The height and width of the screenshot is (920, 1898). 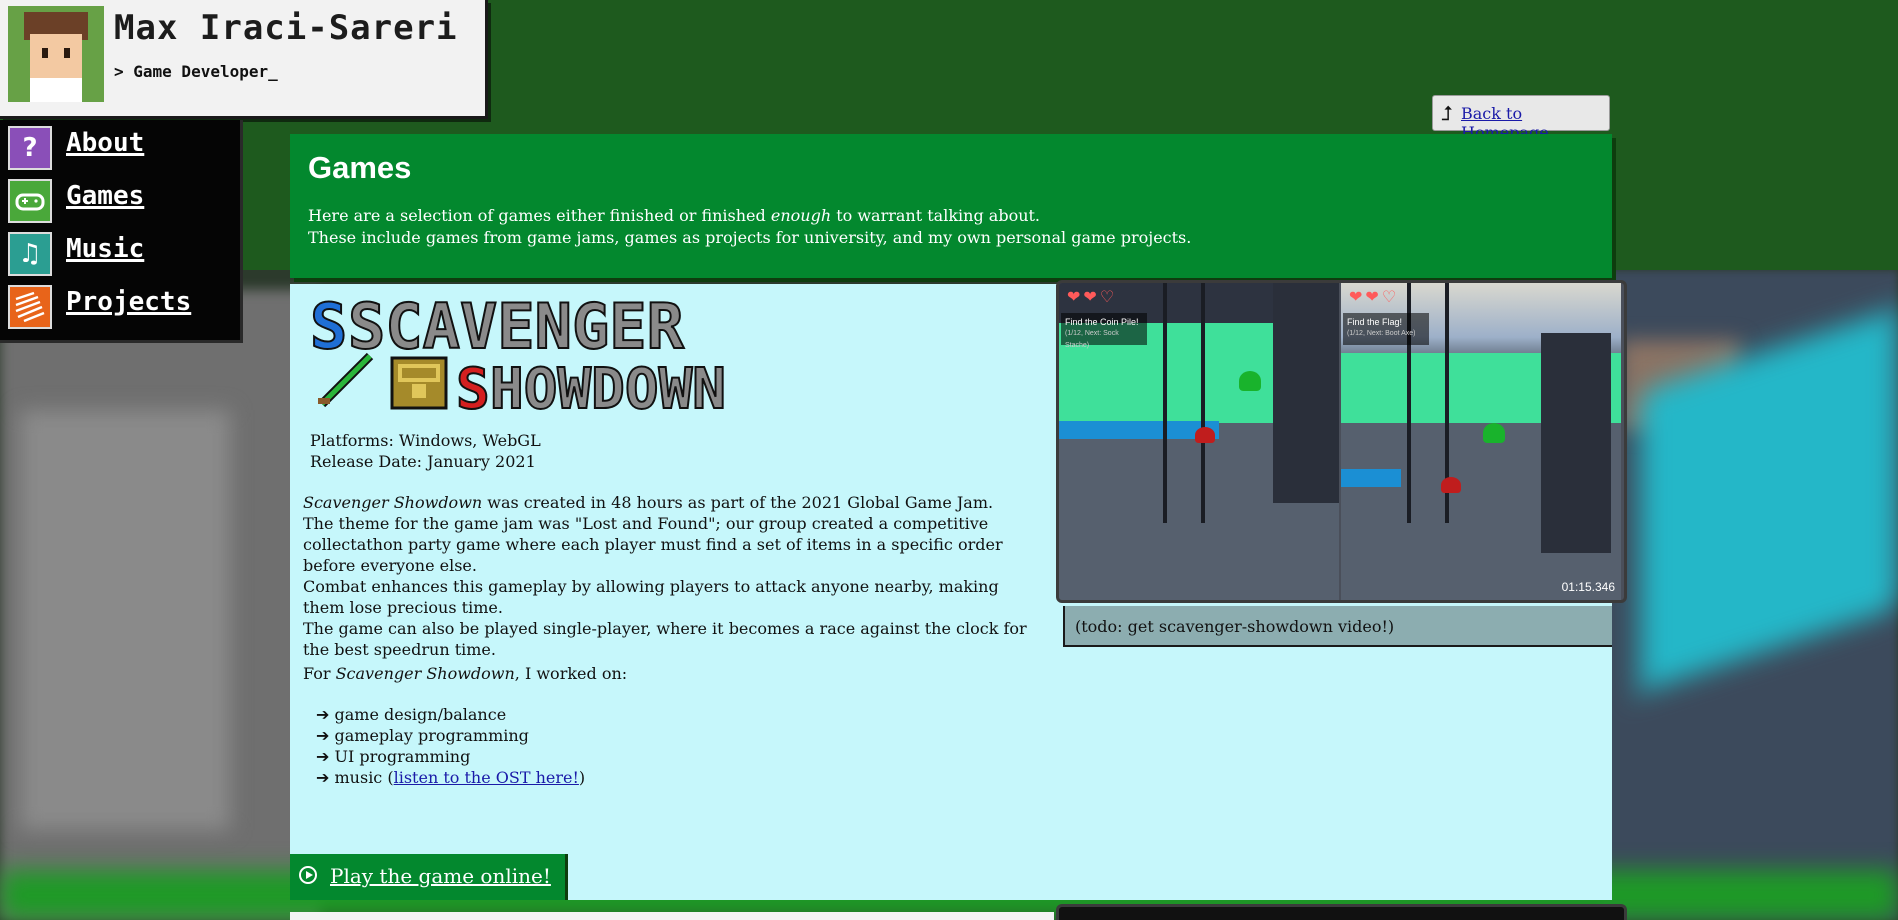 I want to click on side-nav: ? About Games ♫ Music Projects, so click(x=121, y=231).